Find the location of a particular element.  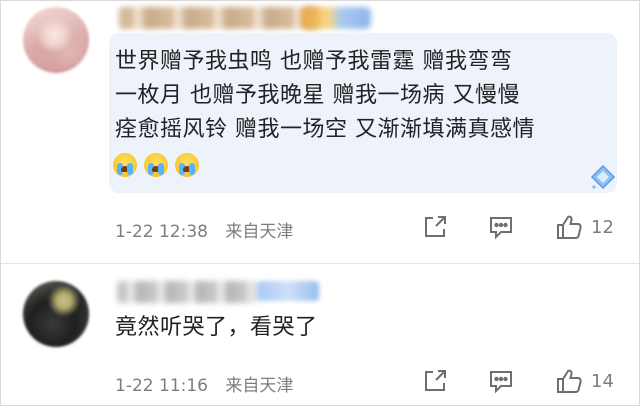

comment-meta: 1-22 11:16 来自天津 is located at coordinates (204, 383).